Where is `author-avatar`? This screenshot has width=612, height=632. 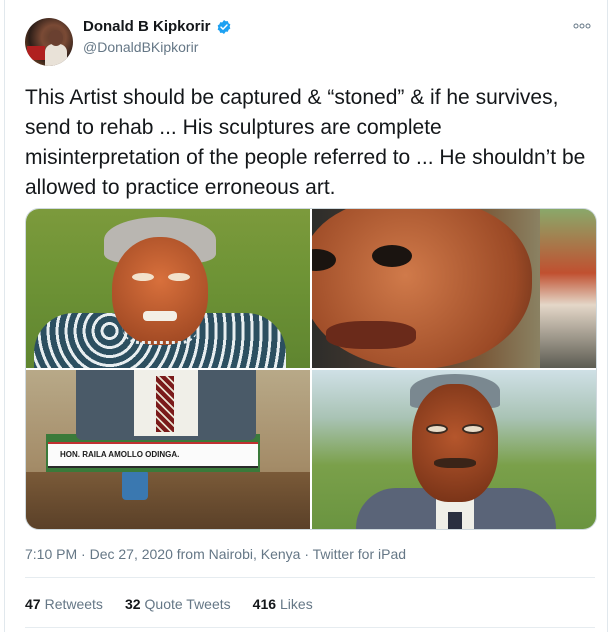 author-avatar is located at coordinates (49, 42).